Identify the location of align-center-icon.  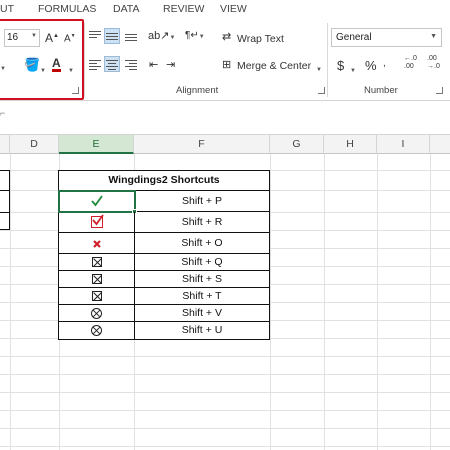
(112, 64).